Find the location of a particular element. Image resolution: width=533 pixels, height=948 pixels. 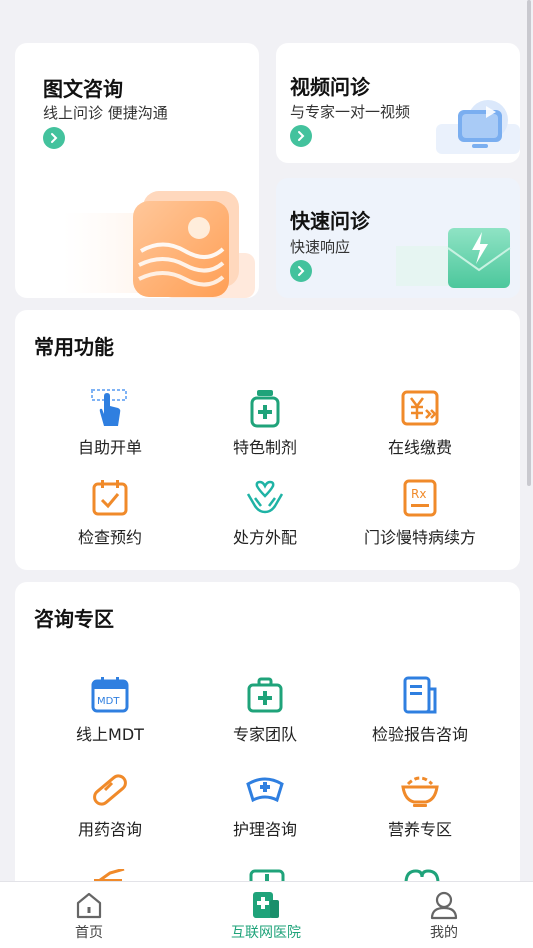

consult-zone-title: 咨询专区 is located at coordinates (74, 619).